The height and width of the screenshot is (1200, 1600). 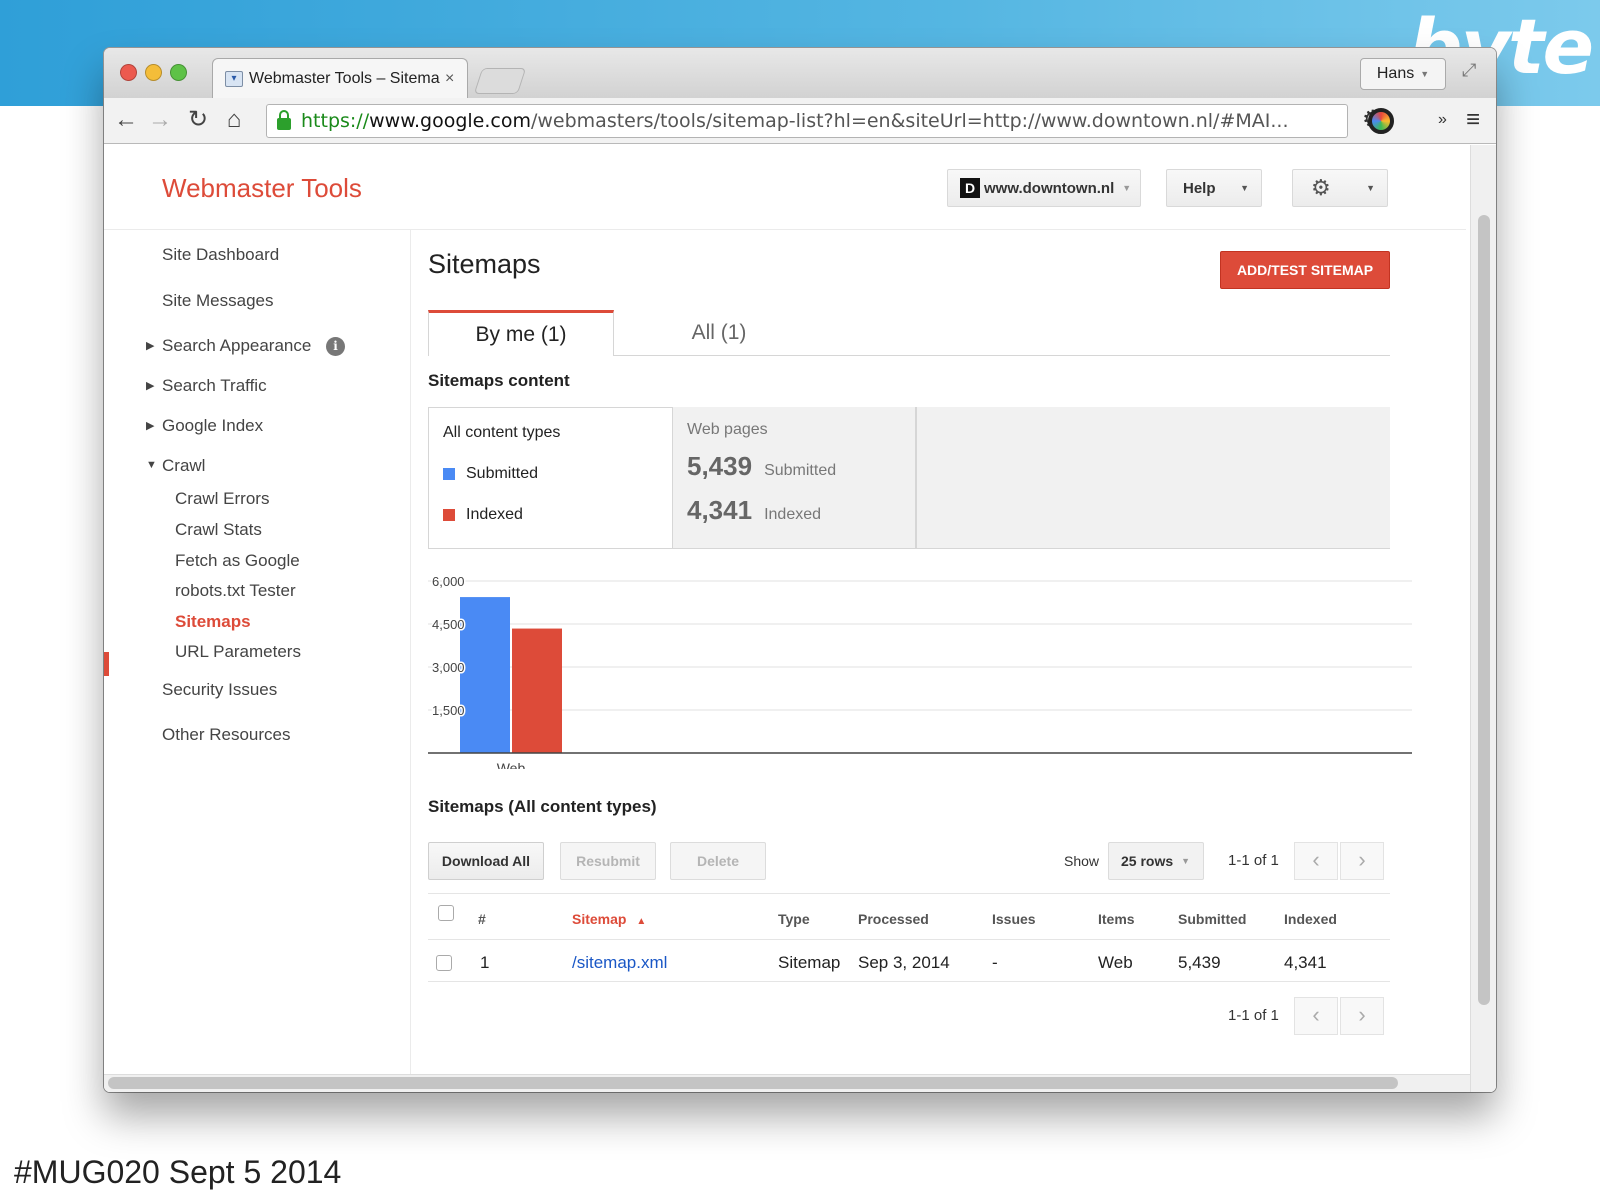 What do you see at coordinates (1340, 188) in the screenshot?
I see `settings-button: ⚙ ▼` at bounding box center [1340, 188].